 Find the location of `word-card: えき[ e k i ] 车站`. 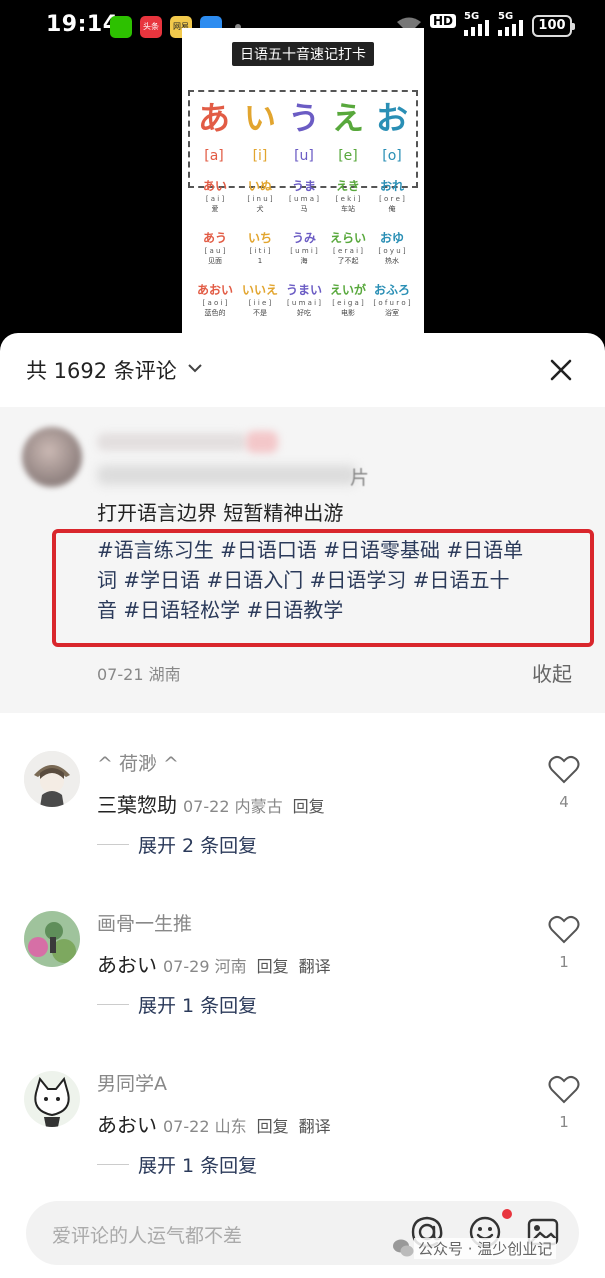

word-card: えき[ e k i ] 车站 is located at coordinates (348, 196).